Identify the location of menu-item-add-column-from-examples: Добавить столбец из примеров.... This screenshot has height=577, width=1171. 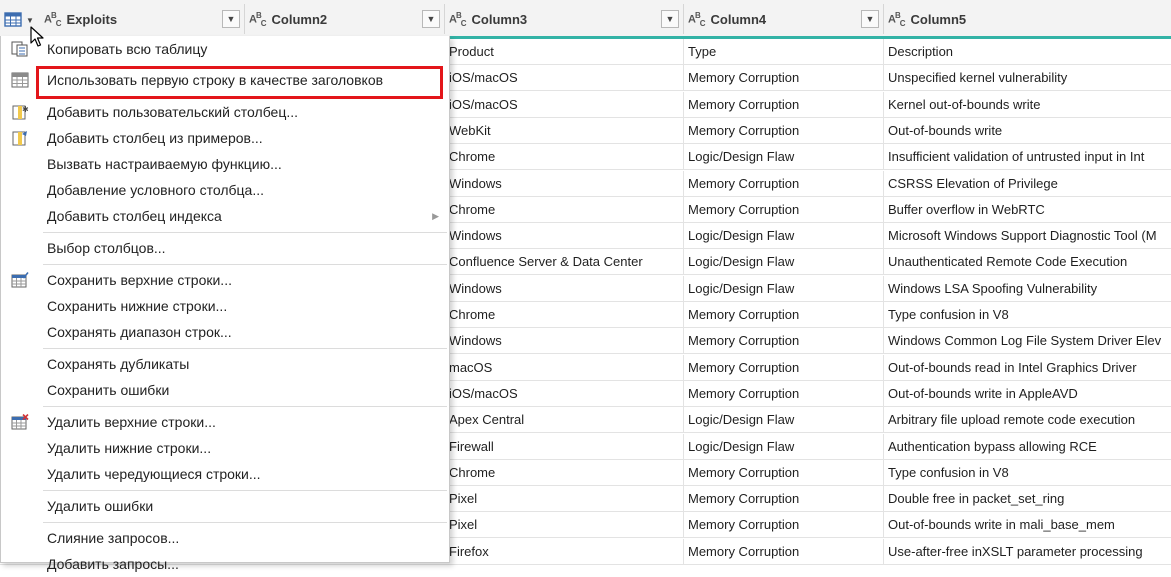
(225, 138).